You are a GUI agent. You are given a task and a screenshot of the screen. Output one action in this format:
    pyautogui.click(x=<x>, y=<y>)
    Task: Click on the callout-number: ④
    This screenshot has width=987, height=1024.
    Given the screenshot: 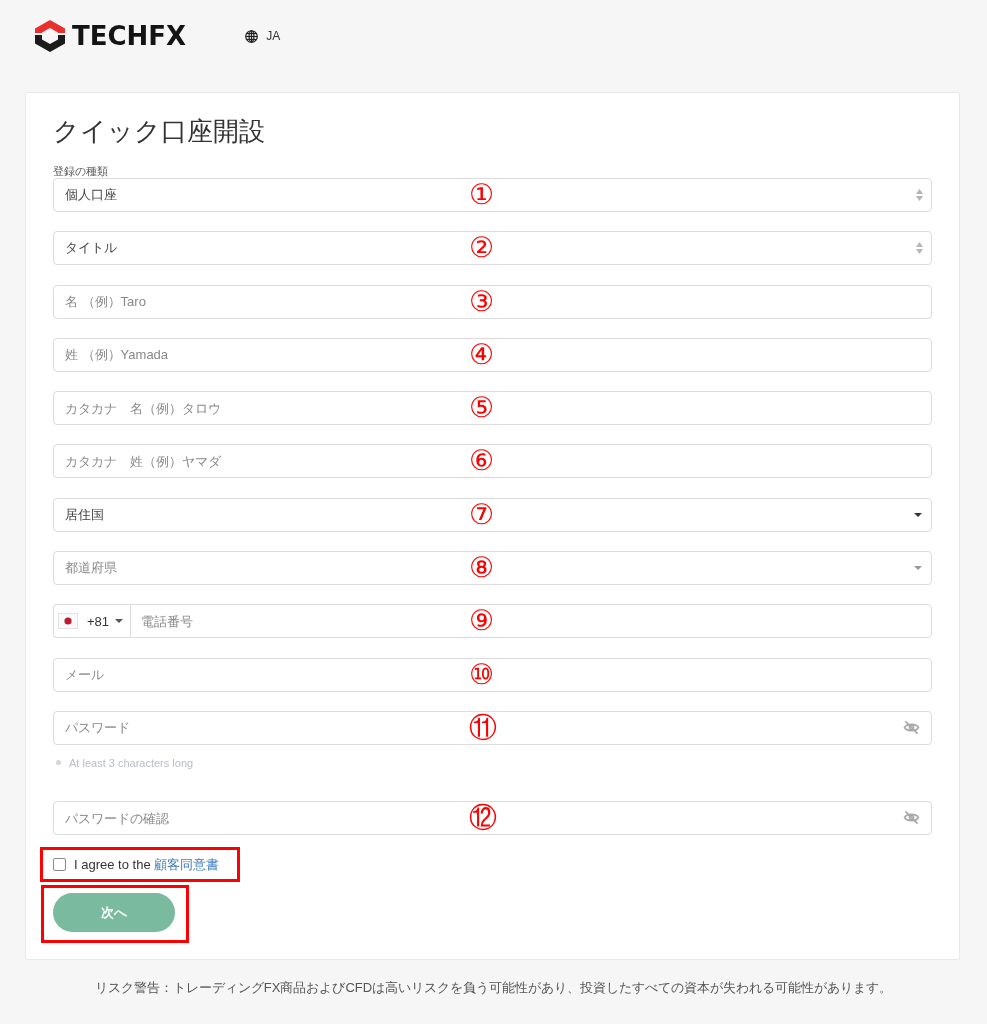 What is the action you would take?
    pyautogui.click(x=482, y=354)
    